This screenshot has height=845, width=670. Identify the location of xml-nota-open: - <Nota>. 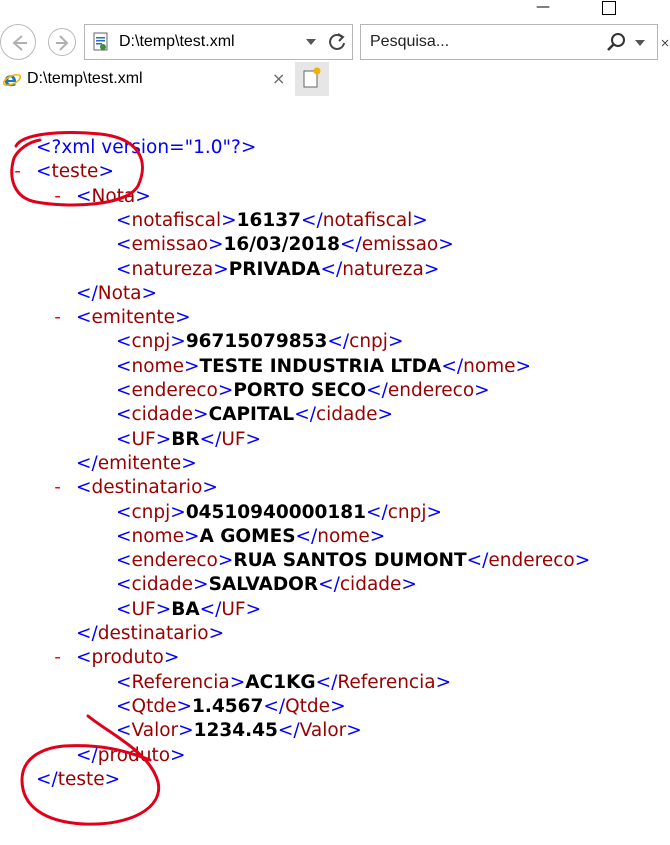
(101, 197).